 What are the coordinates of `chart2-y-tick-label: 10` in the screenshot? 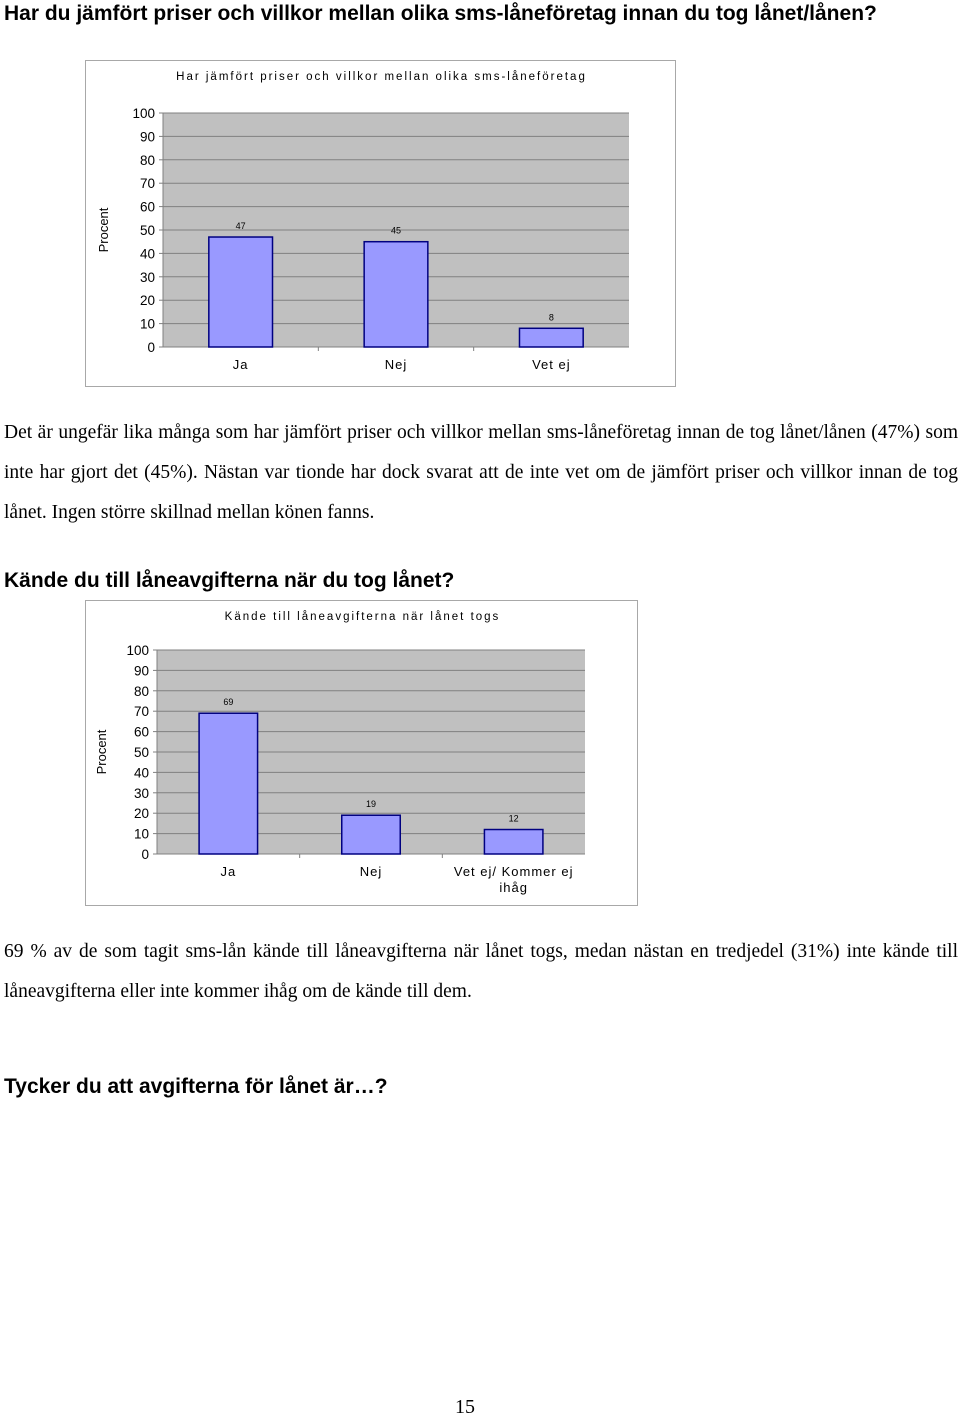 It's located at (141, 834).